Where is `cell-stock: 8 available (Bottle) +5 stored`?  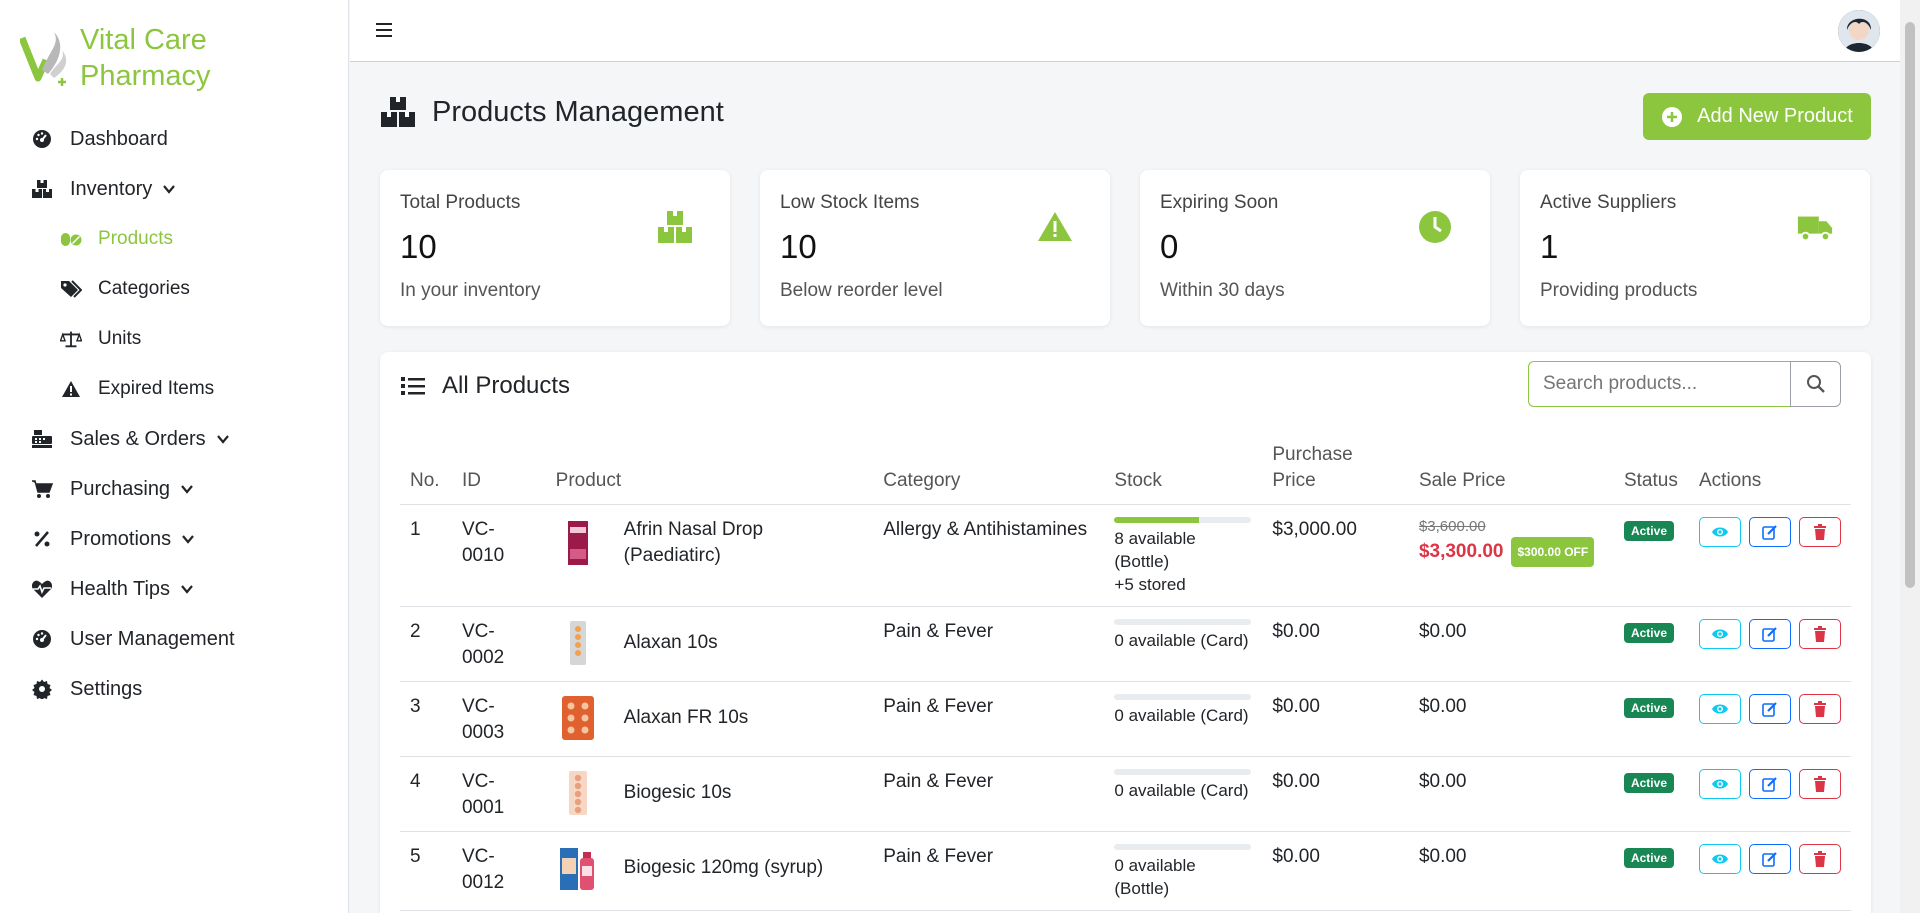
cell-stock: 8 available (Bottle) +5 stored is located at coordinates (1183, 555).